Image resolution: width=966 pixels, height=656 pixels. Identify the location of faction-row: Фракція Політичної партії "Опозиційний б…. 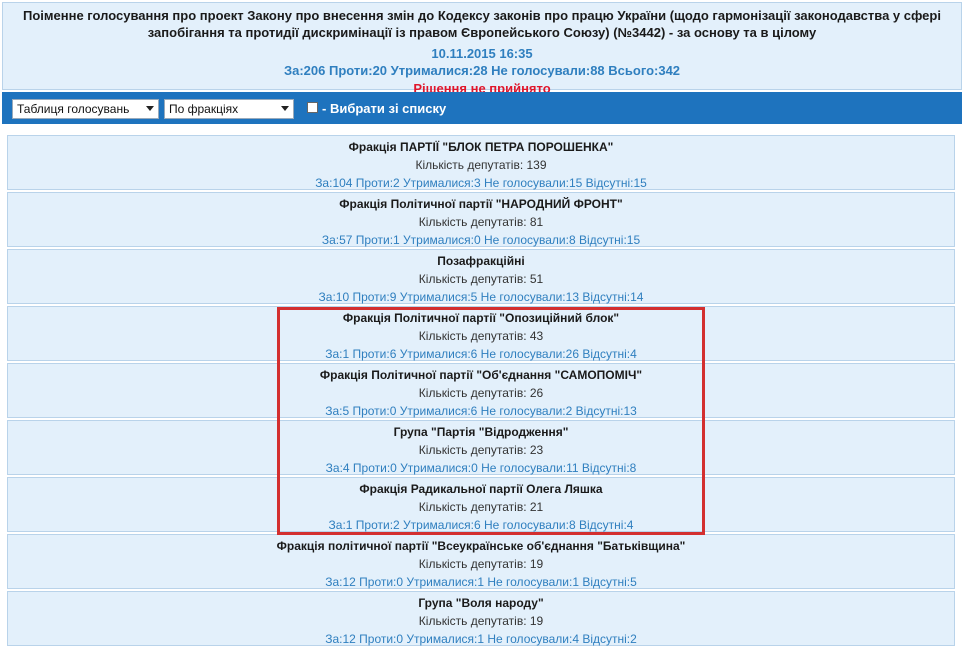
(481, 333).